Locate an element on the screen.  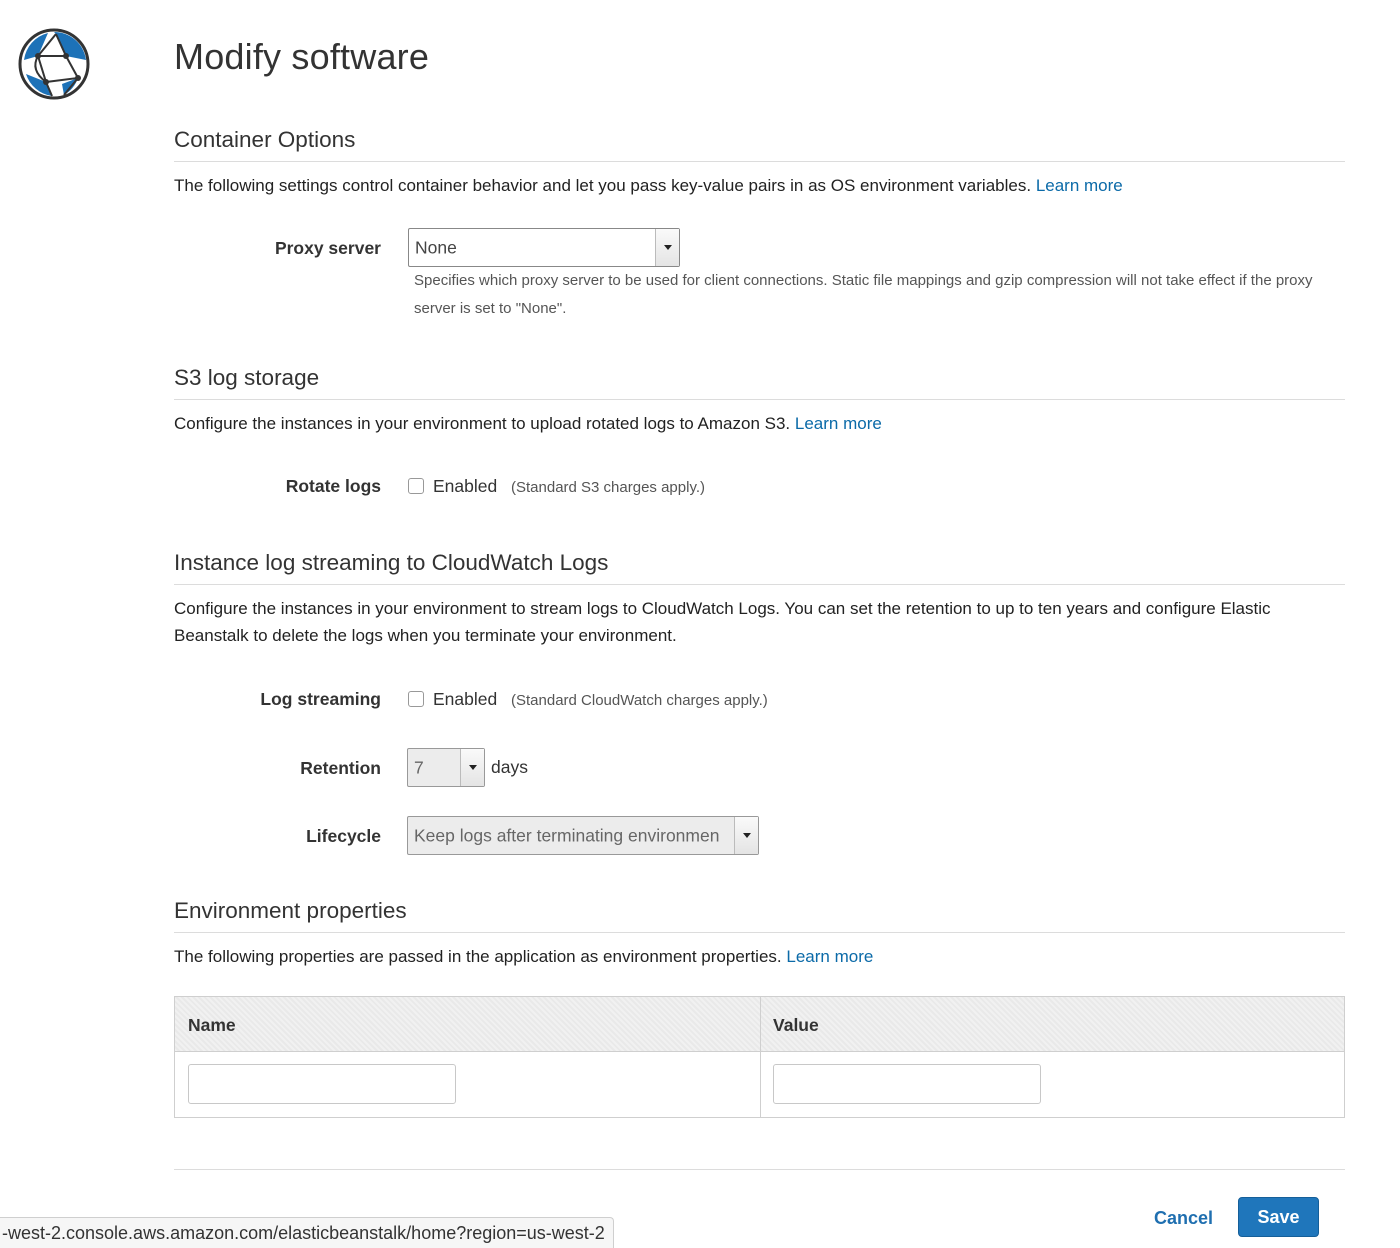
log-streaming-checkbox is located at coordinates (416, 699).